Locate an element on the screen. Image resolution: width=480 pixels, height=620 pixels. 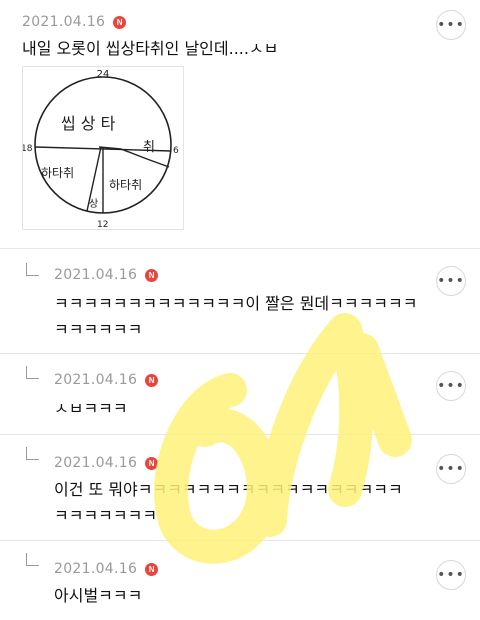
reply-text: ㅋㅋㅋㅋㅋㅋㅋㅋㅋㅋㅋㅋㅋ이 짤은 뭔데ㅋㅋㅋㅋㅋㅋ ㅋㅋㅋㅋㅋㅋ is located at coordinates (235, 317).